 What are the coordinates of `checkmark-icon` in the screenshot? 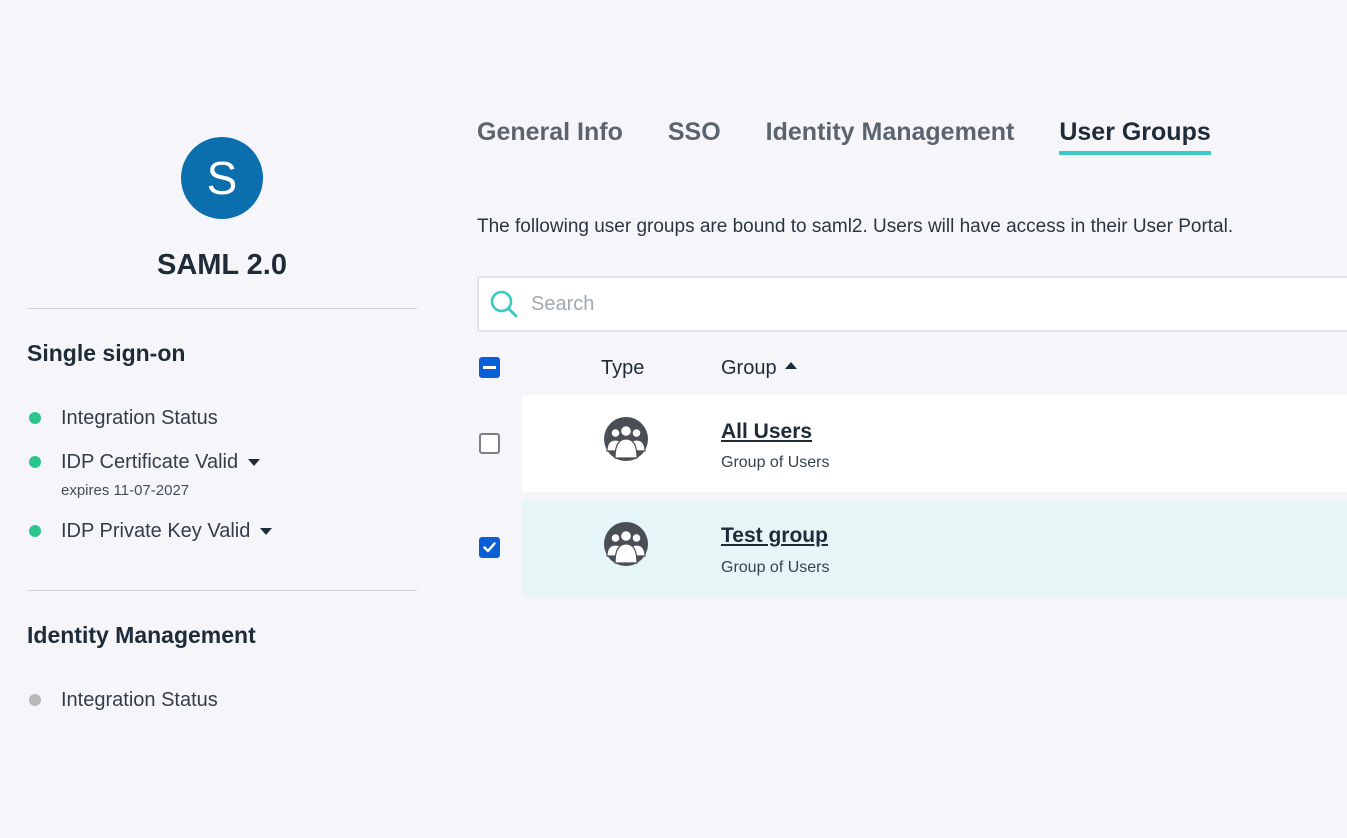 It's located at (489, 547).